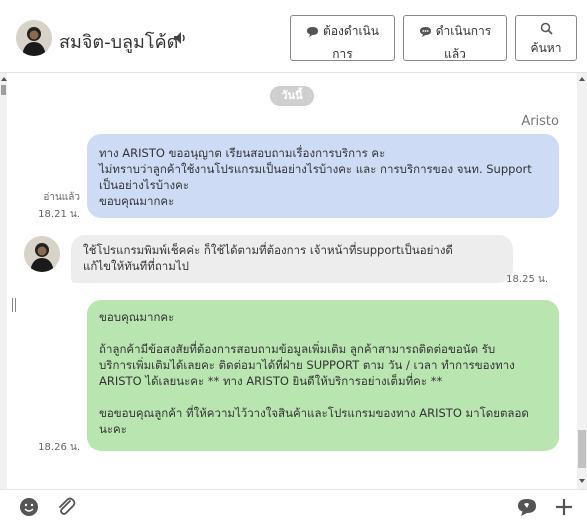 This screenshot has height=523, width=587. Describe the element at coordinates (292, 96) in the screenshot. I see `day-badge: วันนี้` at that location.